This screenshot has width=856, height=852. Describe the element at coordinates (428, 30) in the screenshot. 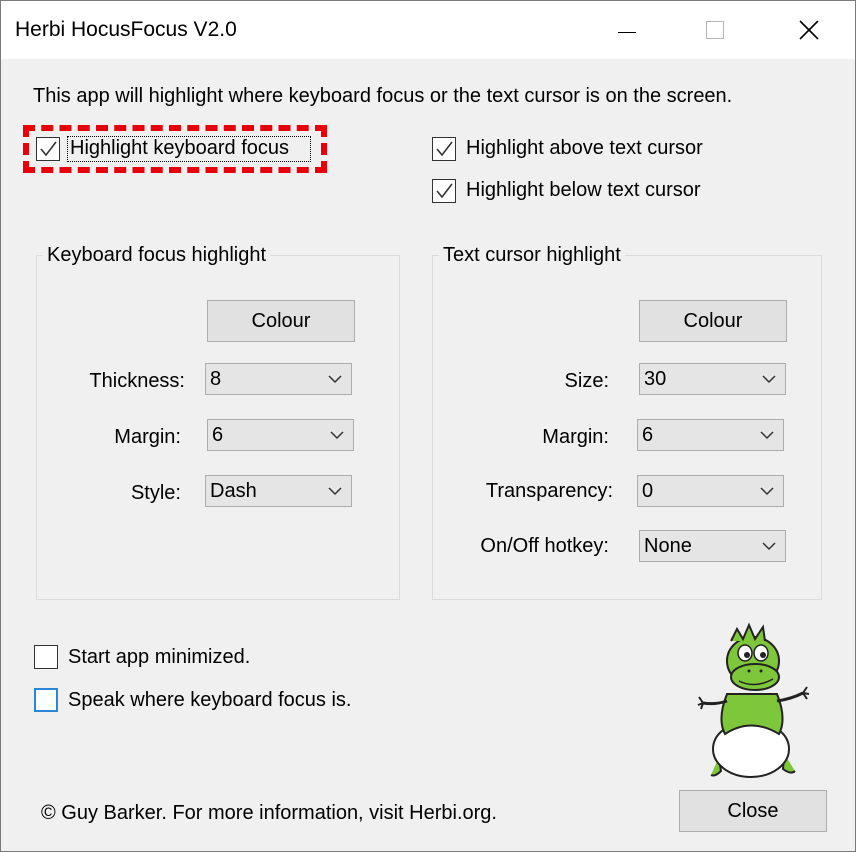

I see `title-bar: Herbi HocusFocus V2.0` at that location.